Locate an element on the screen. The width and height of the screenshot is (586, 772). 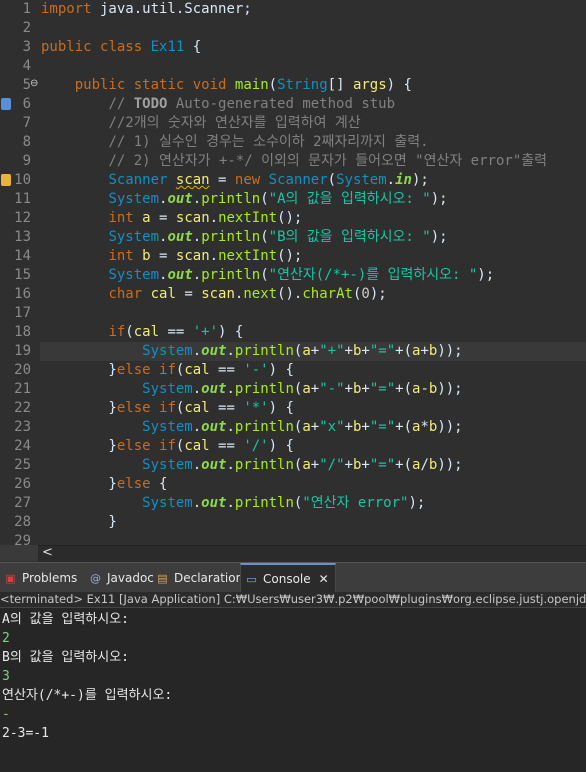
code-line: int b = scan.nextInt(); is located at coordinates (171, 256).